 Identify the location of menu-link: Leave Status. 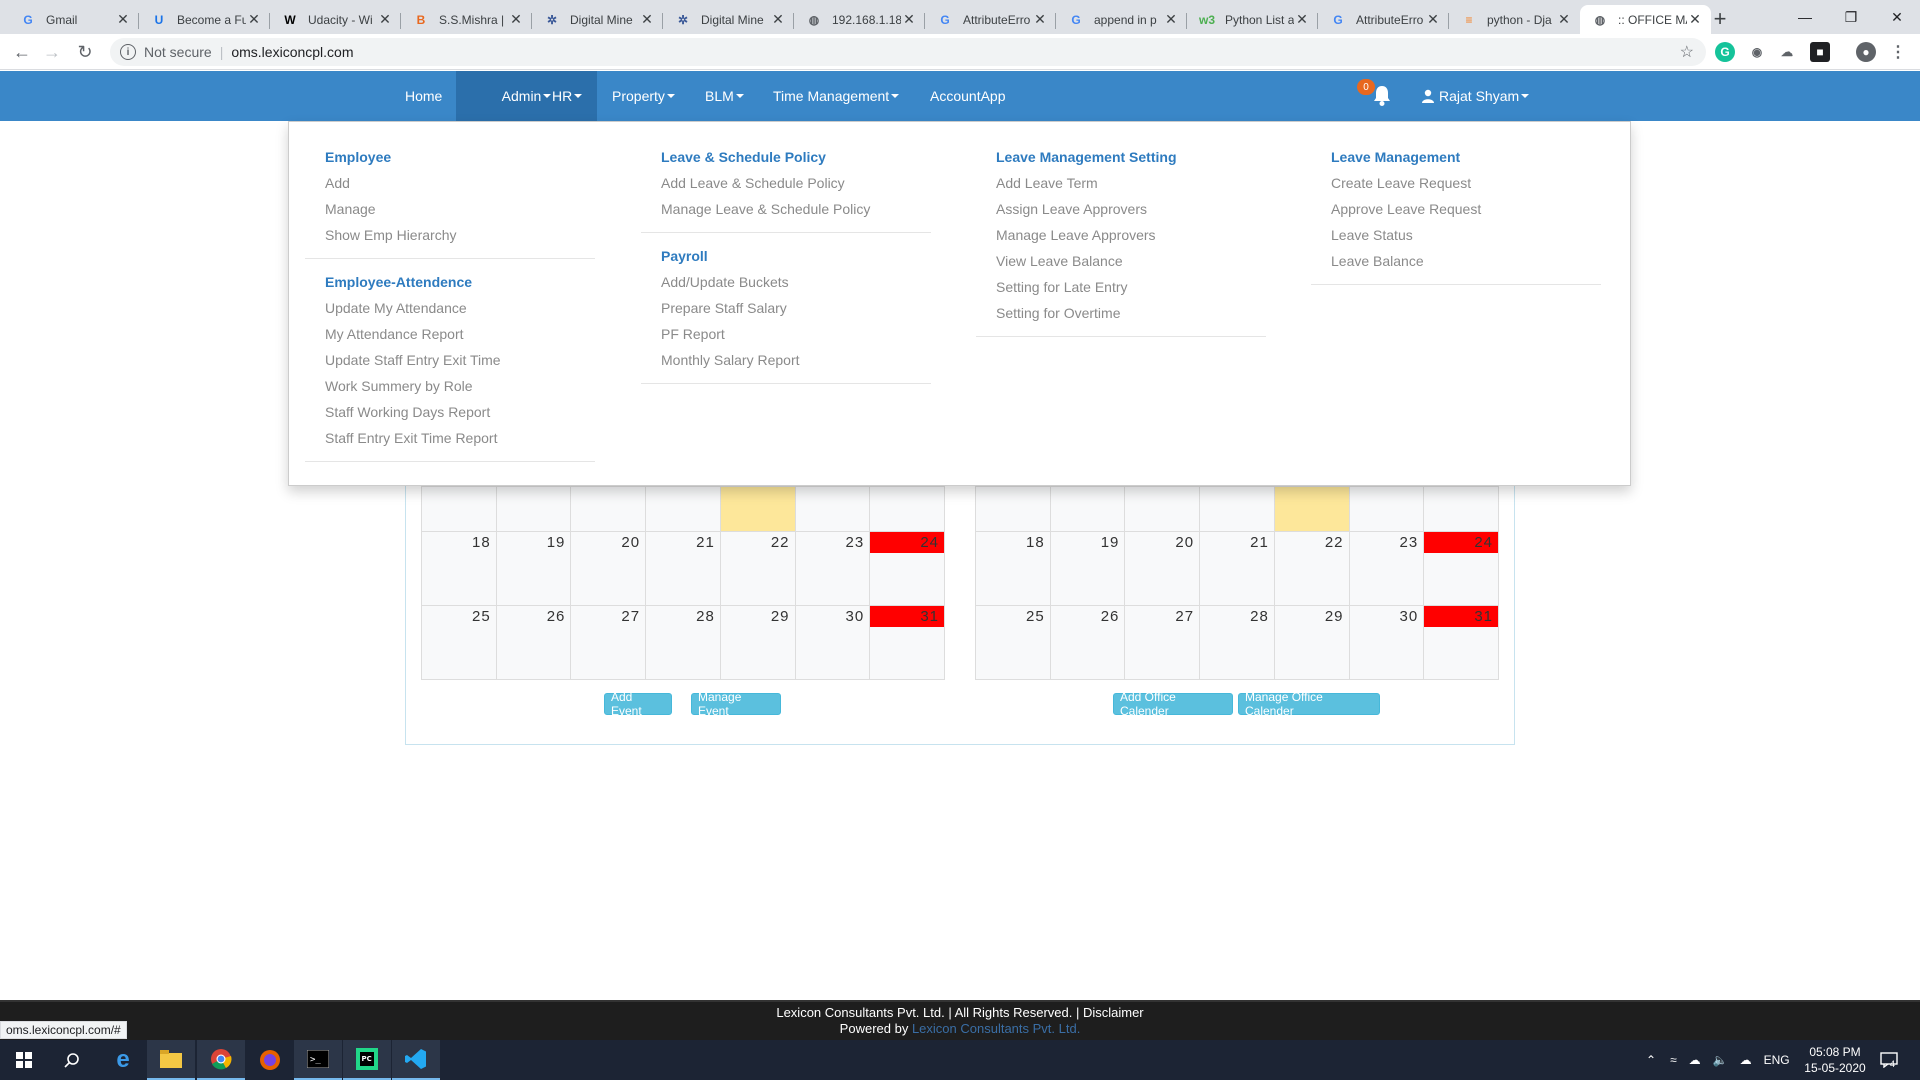
(1448, 235).